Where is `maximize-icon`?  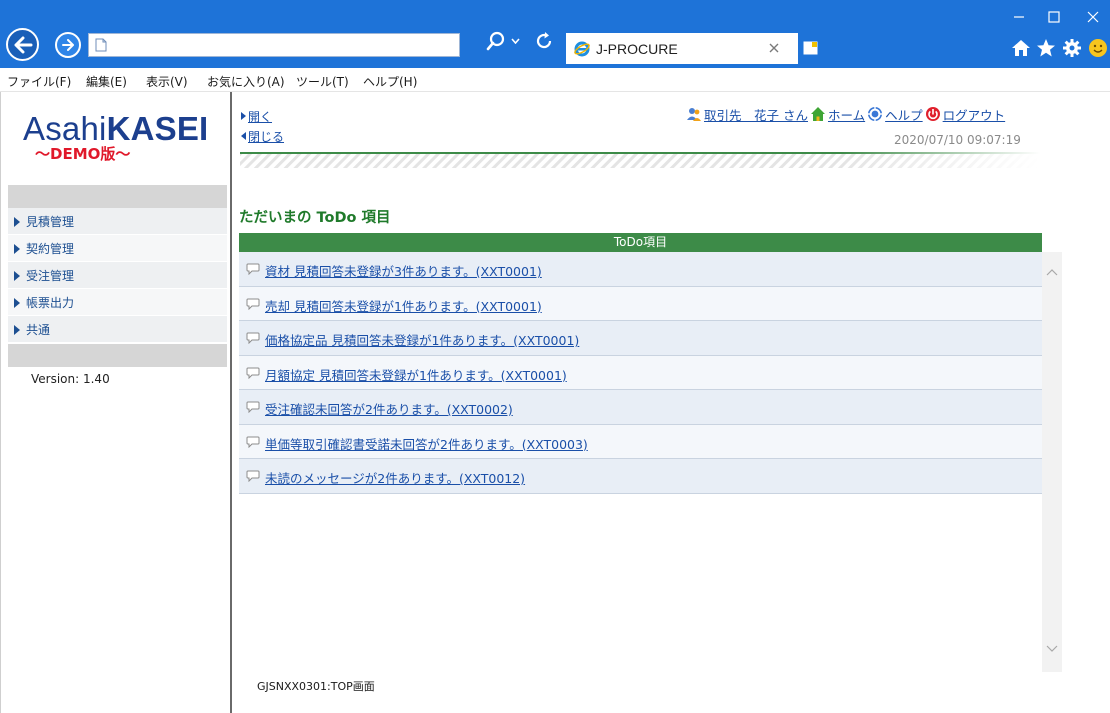 maximize-icon is located at coordinates (1054, 17).